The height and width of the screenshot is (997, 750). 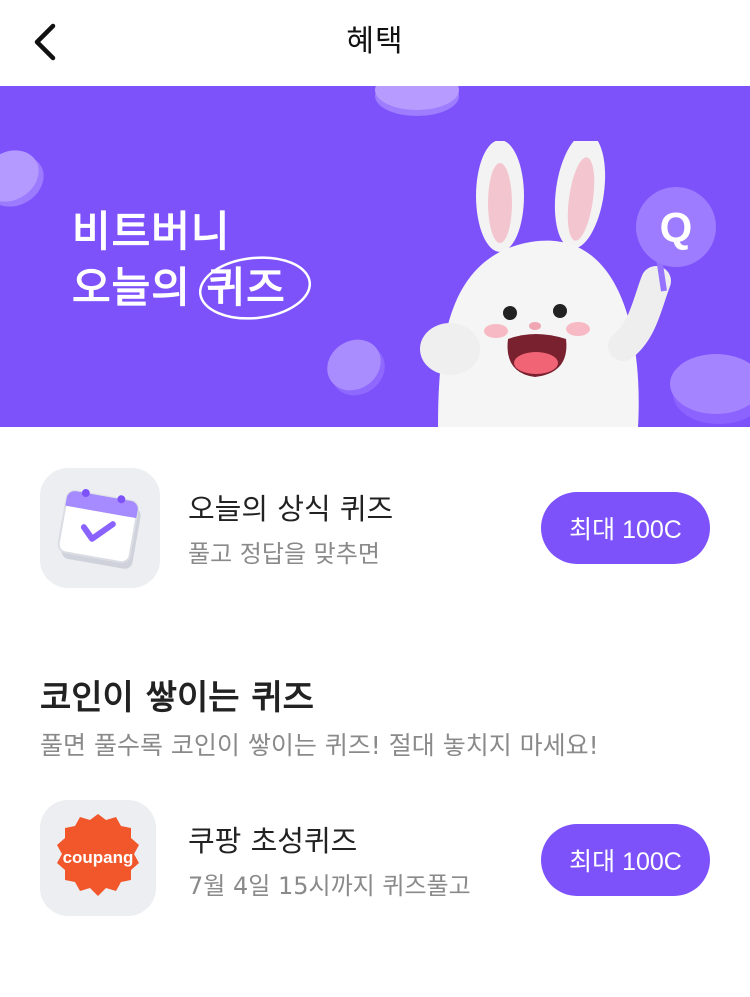 I want to click on svg-text: Q, so click(x=676, y=227).